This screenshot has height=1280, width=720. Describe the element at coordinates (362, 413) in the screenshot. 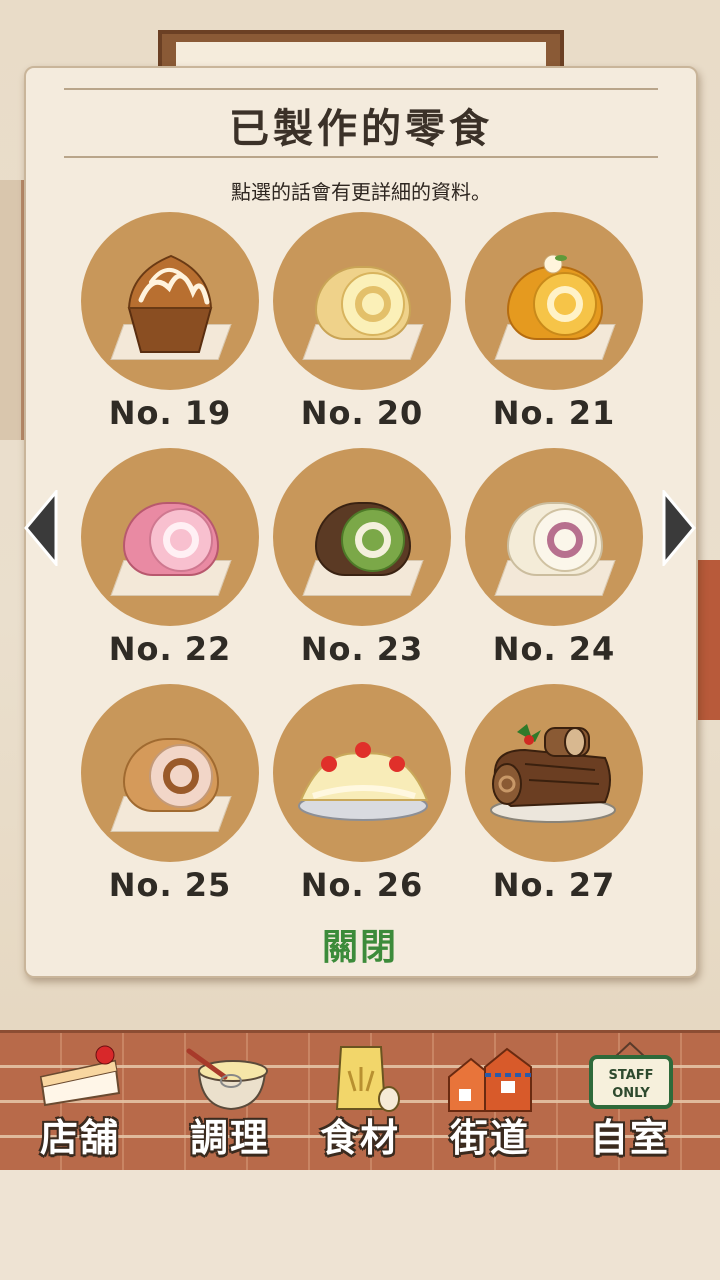

I see `snack-number: No. 20` at that location.